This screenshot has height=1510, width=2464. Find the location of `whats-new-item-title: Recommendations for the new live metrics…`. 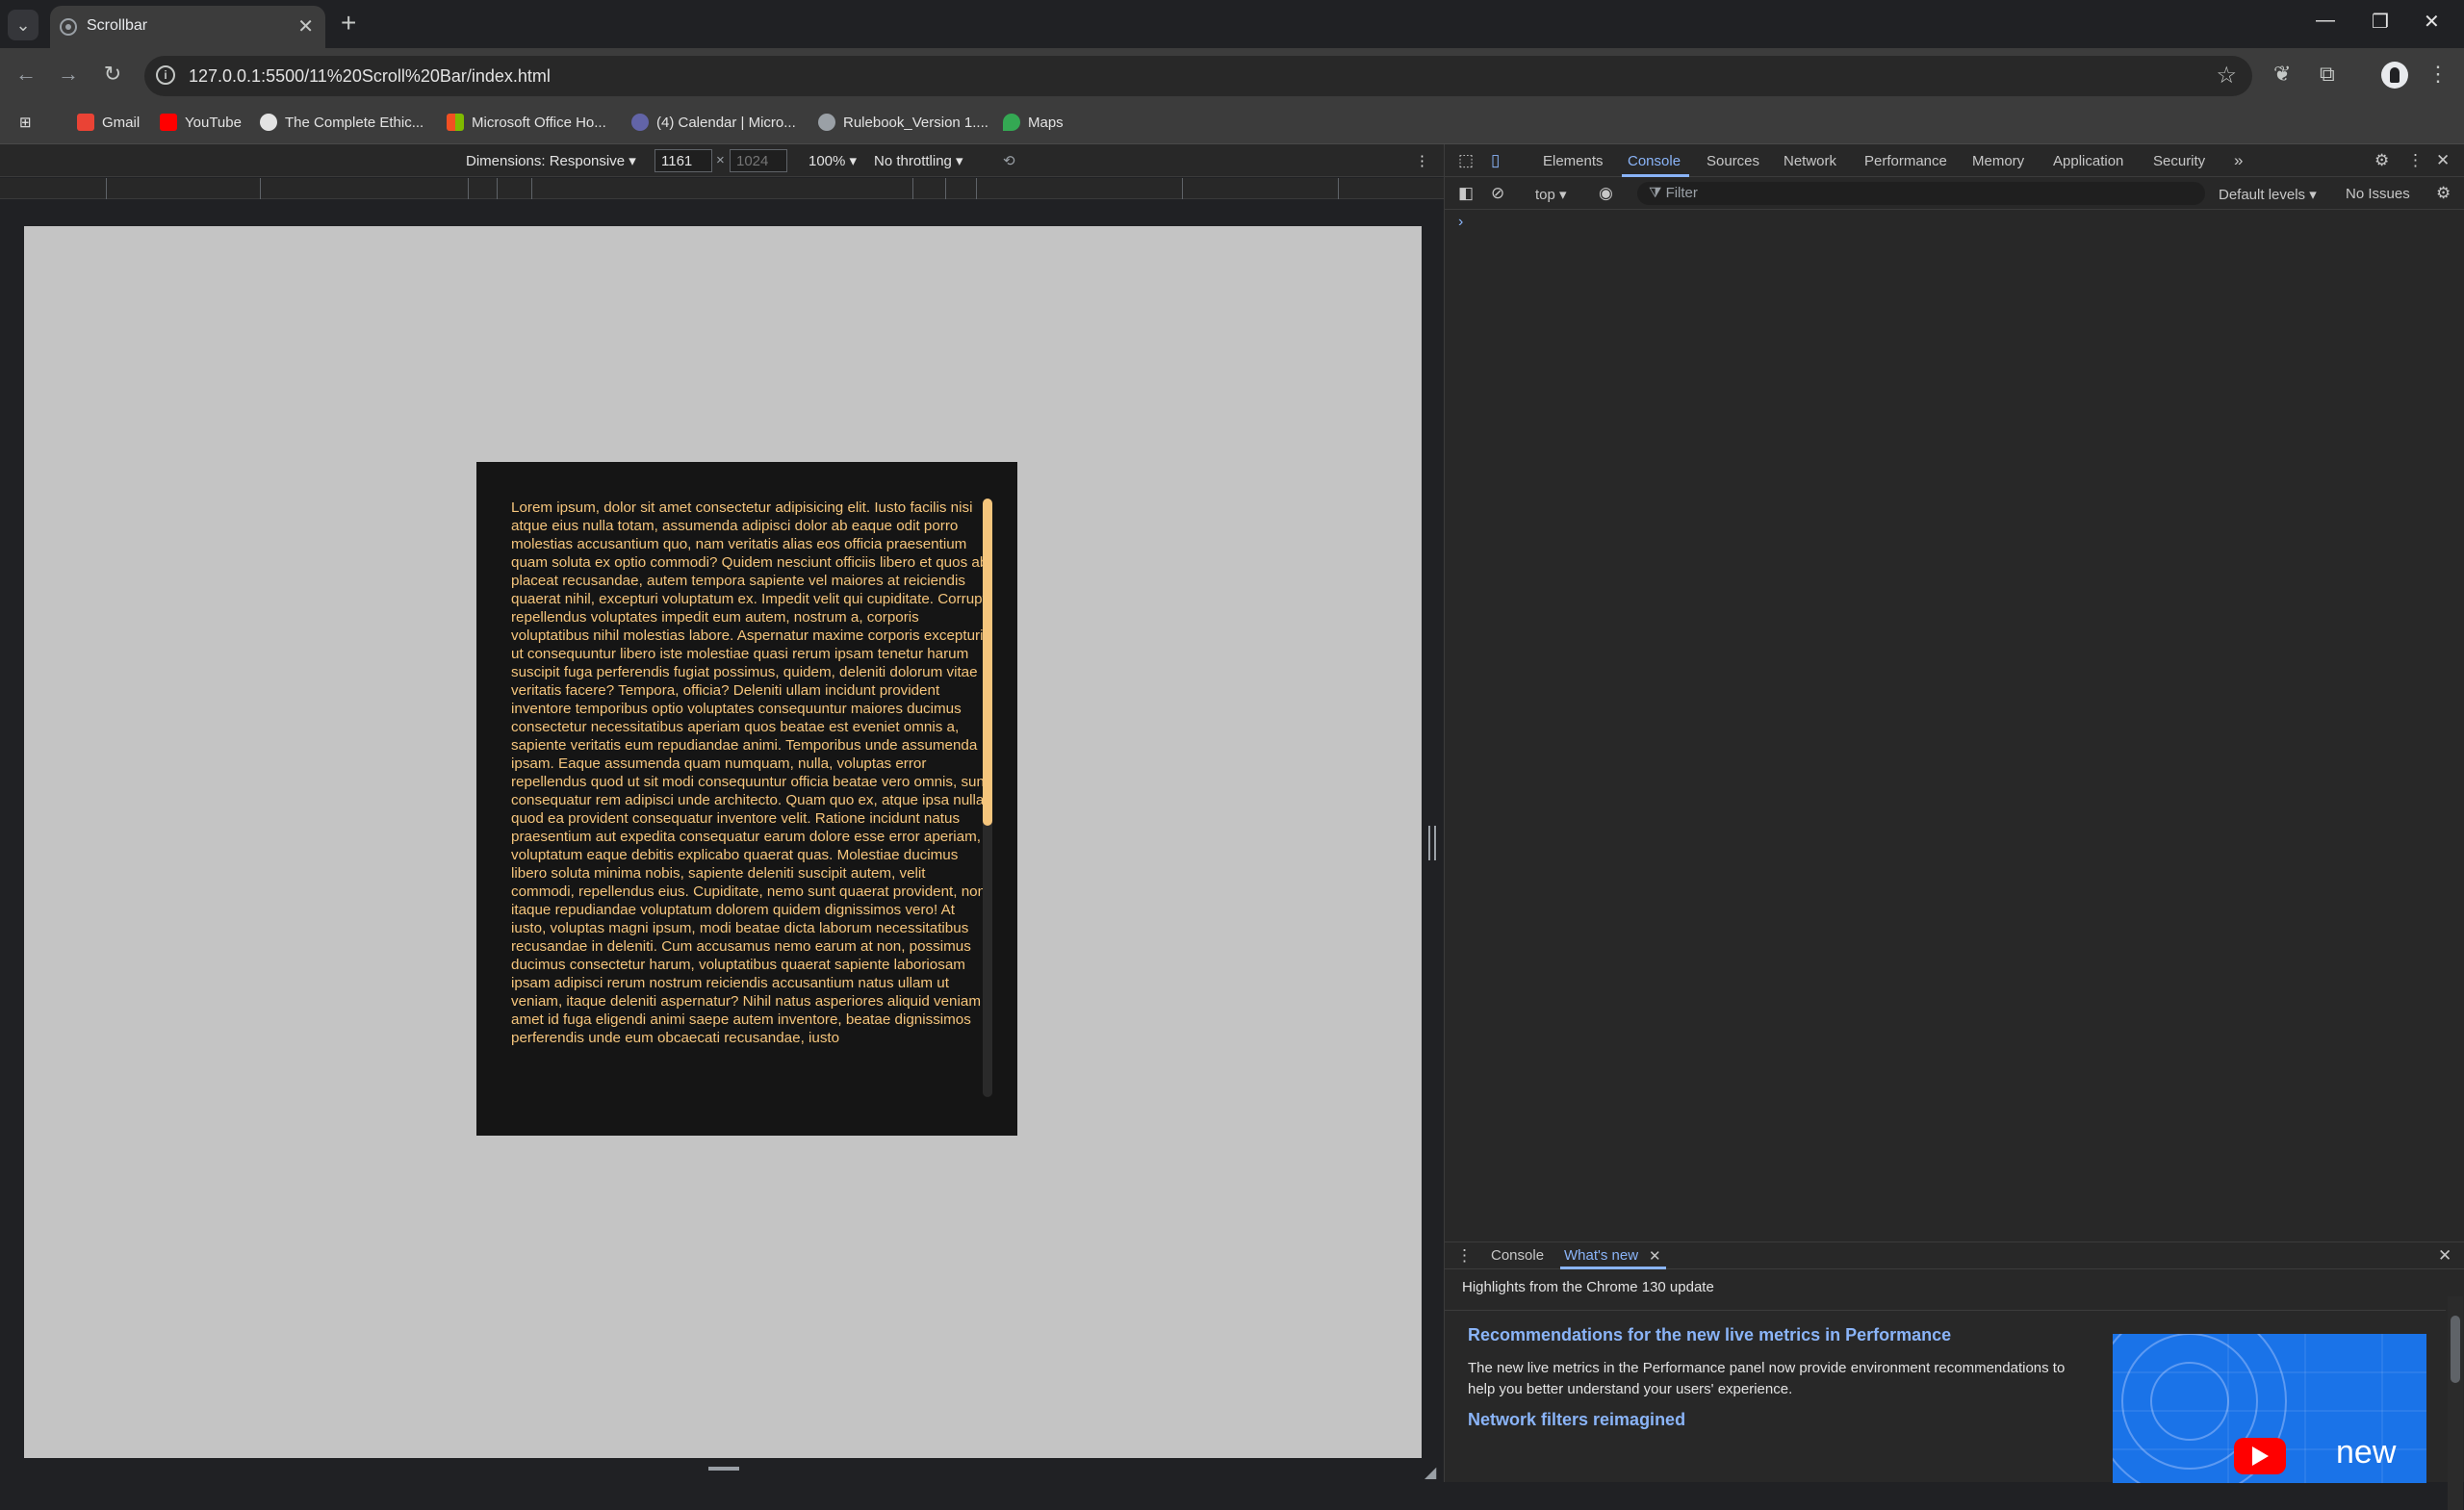

whats-new-item-title: Recommendations for the new live metrics… is located at coordinates (1709, 1335).